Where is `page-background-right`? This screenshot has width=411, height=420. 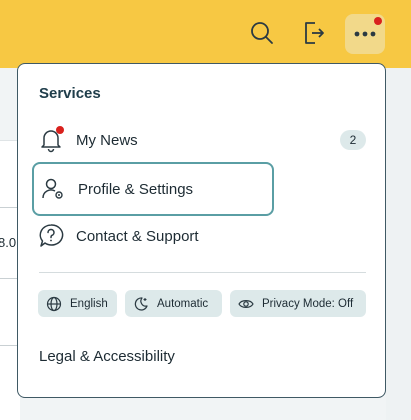 page-background-right is located at coordinates (398, 244).